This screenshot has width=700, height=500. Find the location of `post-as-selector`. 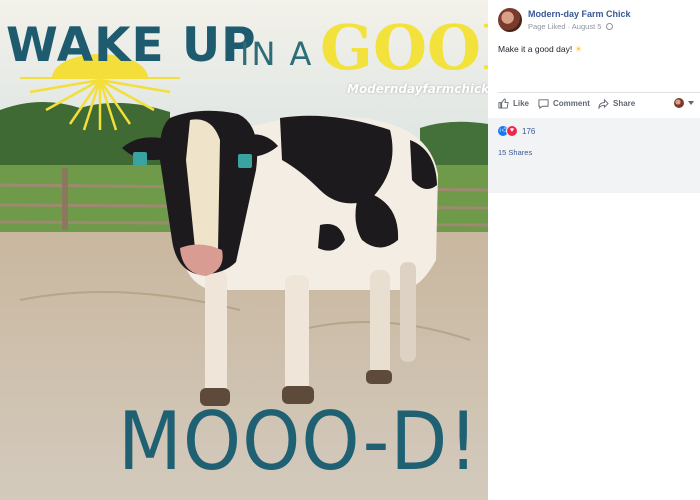

post-as-selector is located at coordinates (684, 103).